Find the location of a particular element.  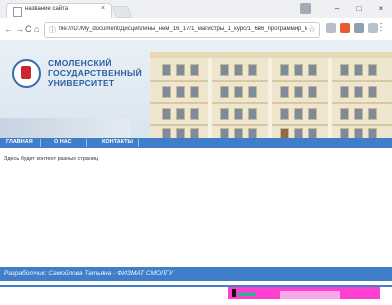

bottom-artifact-area is located at coordinates (196, 293).